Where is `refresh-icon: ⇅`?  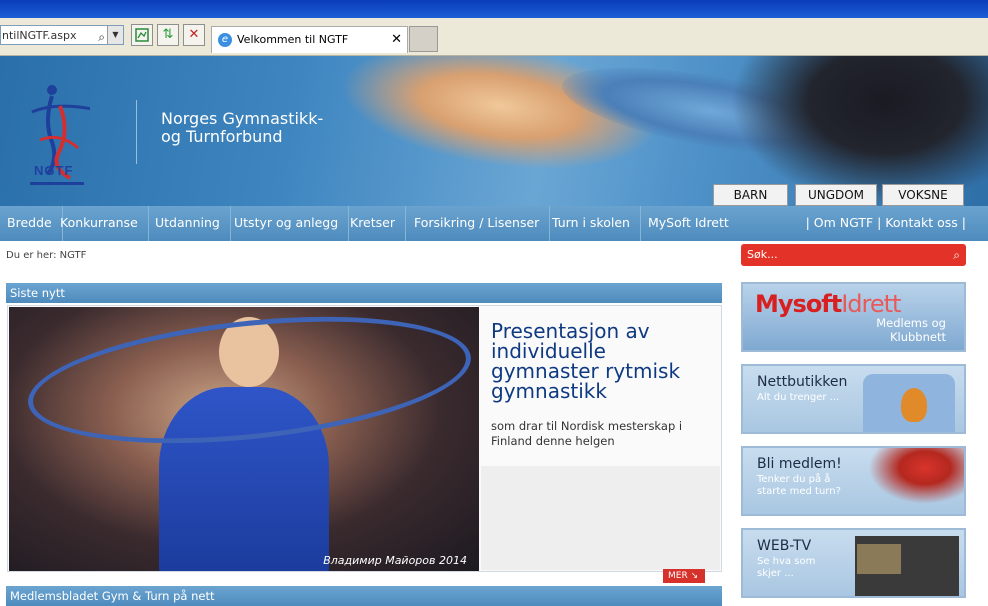 refresh-icon: ⇅ is located at coordinates (168, 35).